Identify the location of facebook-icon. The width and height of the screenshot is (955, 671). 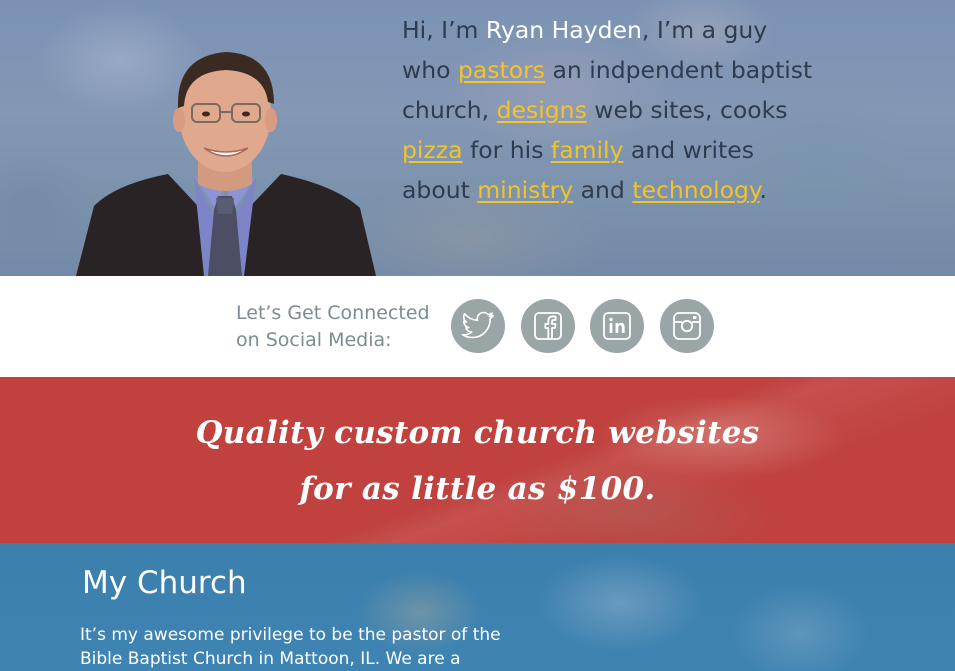
(548, 326).